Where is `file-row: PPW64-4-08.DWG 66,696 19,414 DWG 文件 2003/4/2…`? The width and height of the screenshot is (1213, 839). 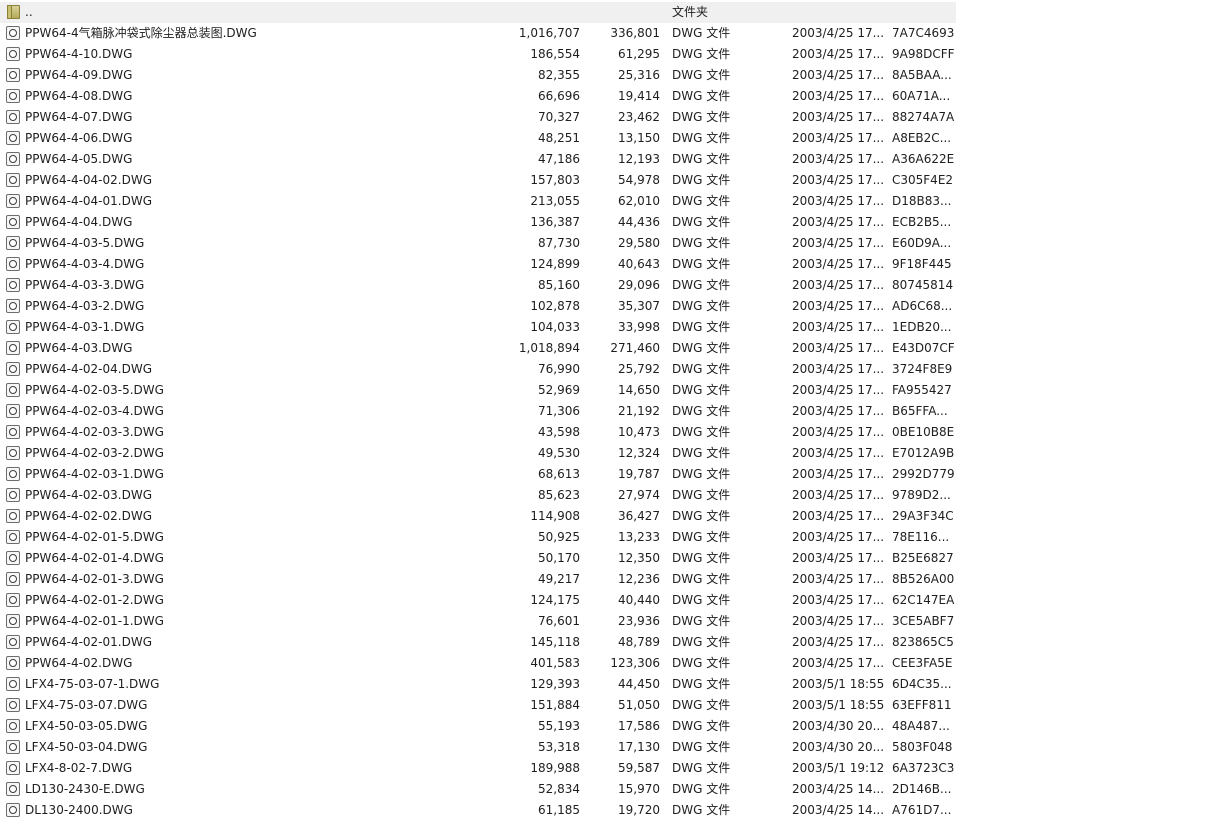 file-row: PPW64-4-08.DWG 66,696 19,414 DWG 文件 2003/4/2… is located at coordinates (606, 96).